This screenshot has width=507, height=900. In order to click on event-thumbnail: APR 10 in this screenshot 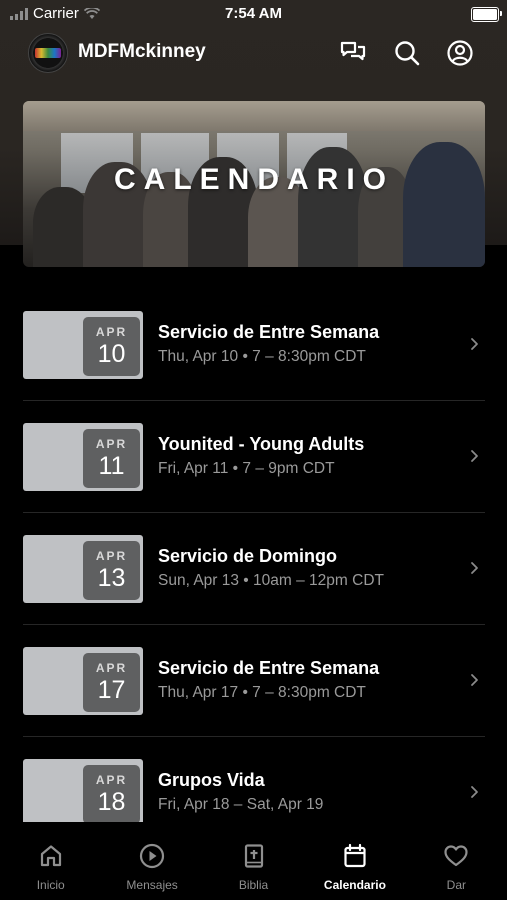, I will do `click(83, 345)`.